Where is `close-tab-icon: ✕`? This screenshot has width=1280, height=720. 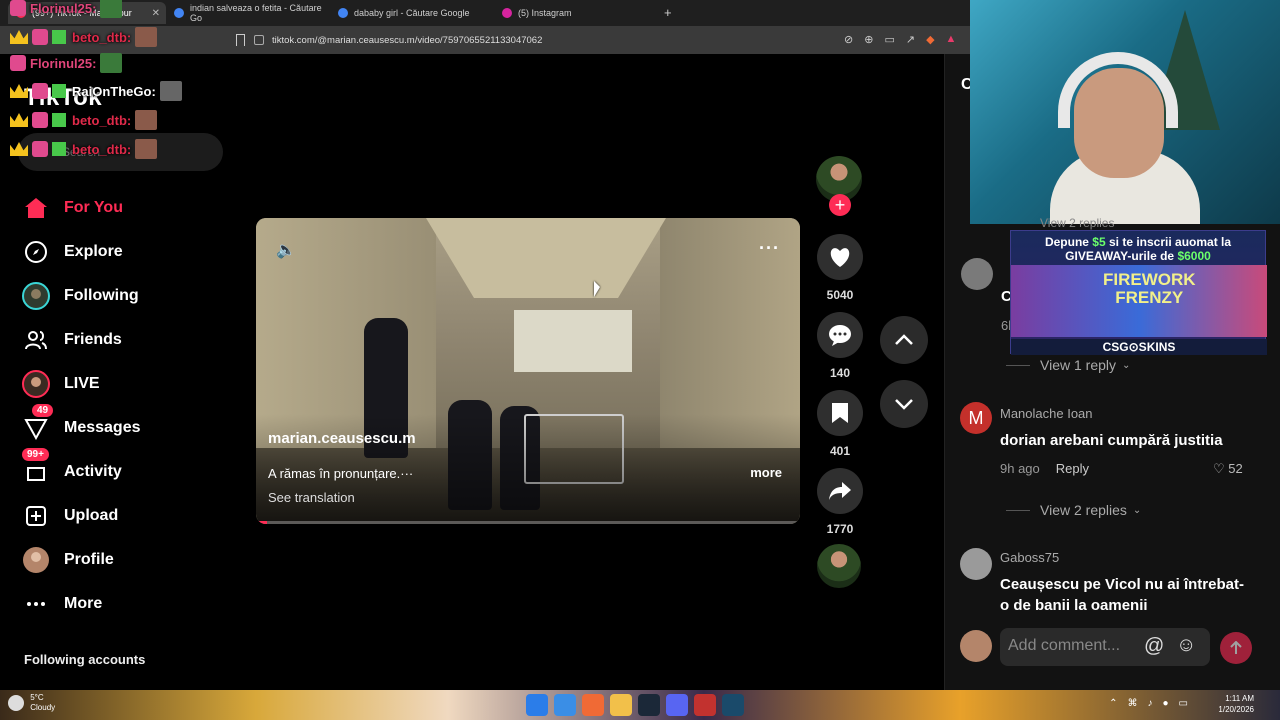
close-tab-icon: ✕ is located at coordinates (156, 13).